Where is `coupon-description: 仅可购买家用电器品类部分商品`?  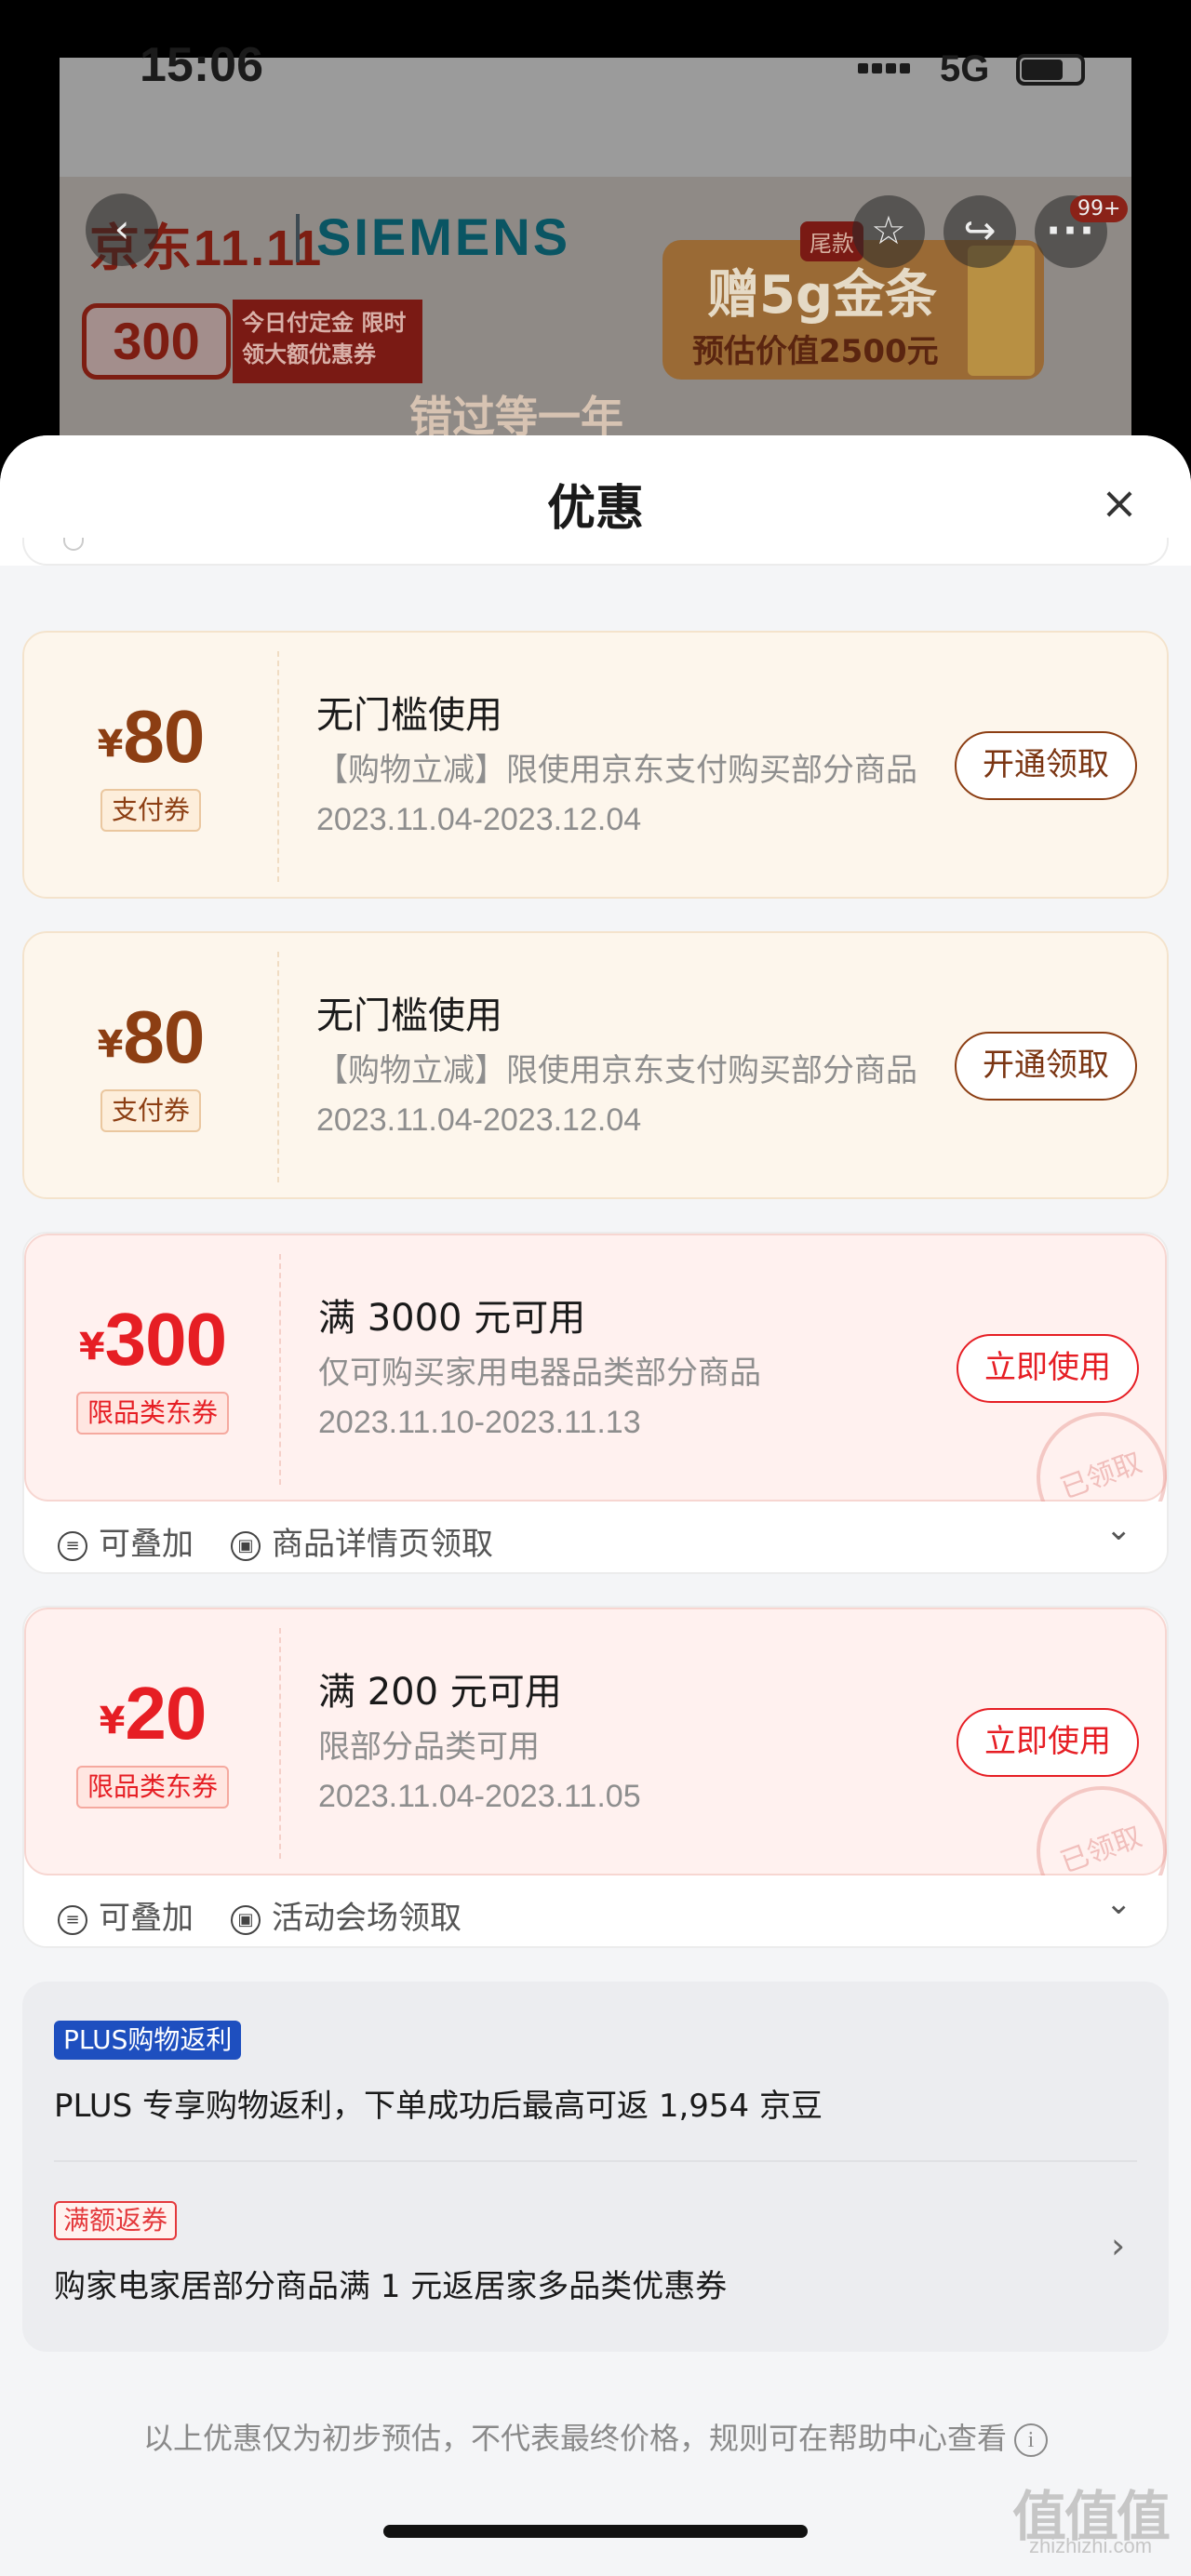 coupon-description: 仅可购买家用电器品类部分商品 is located at coordinates (539, 1373).